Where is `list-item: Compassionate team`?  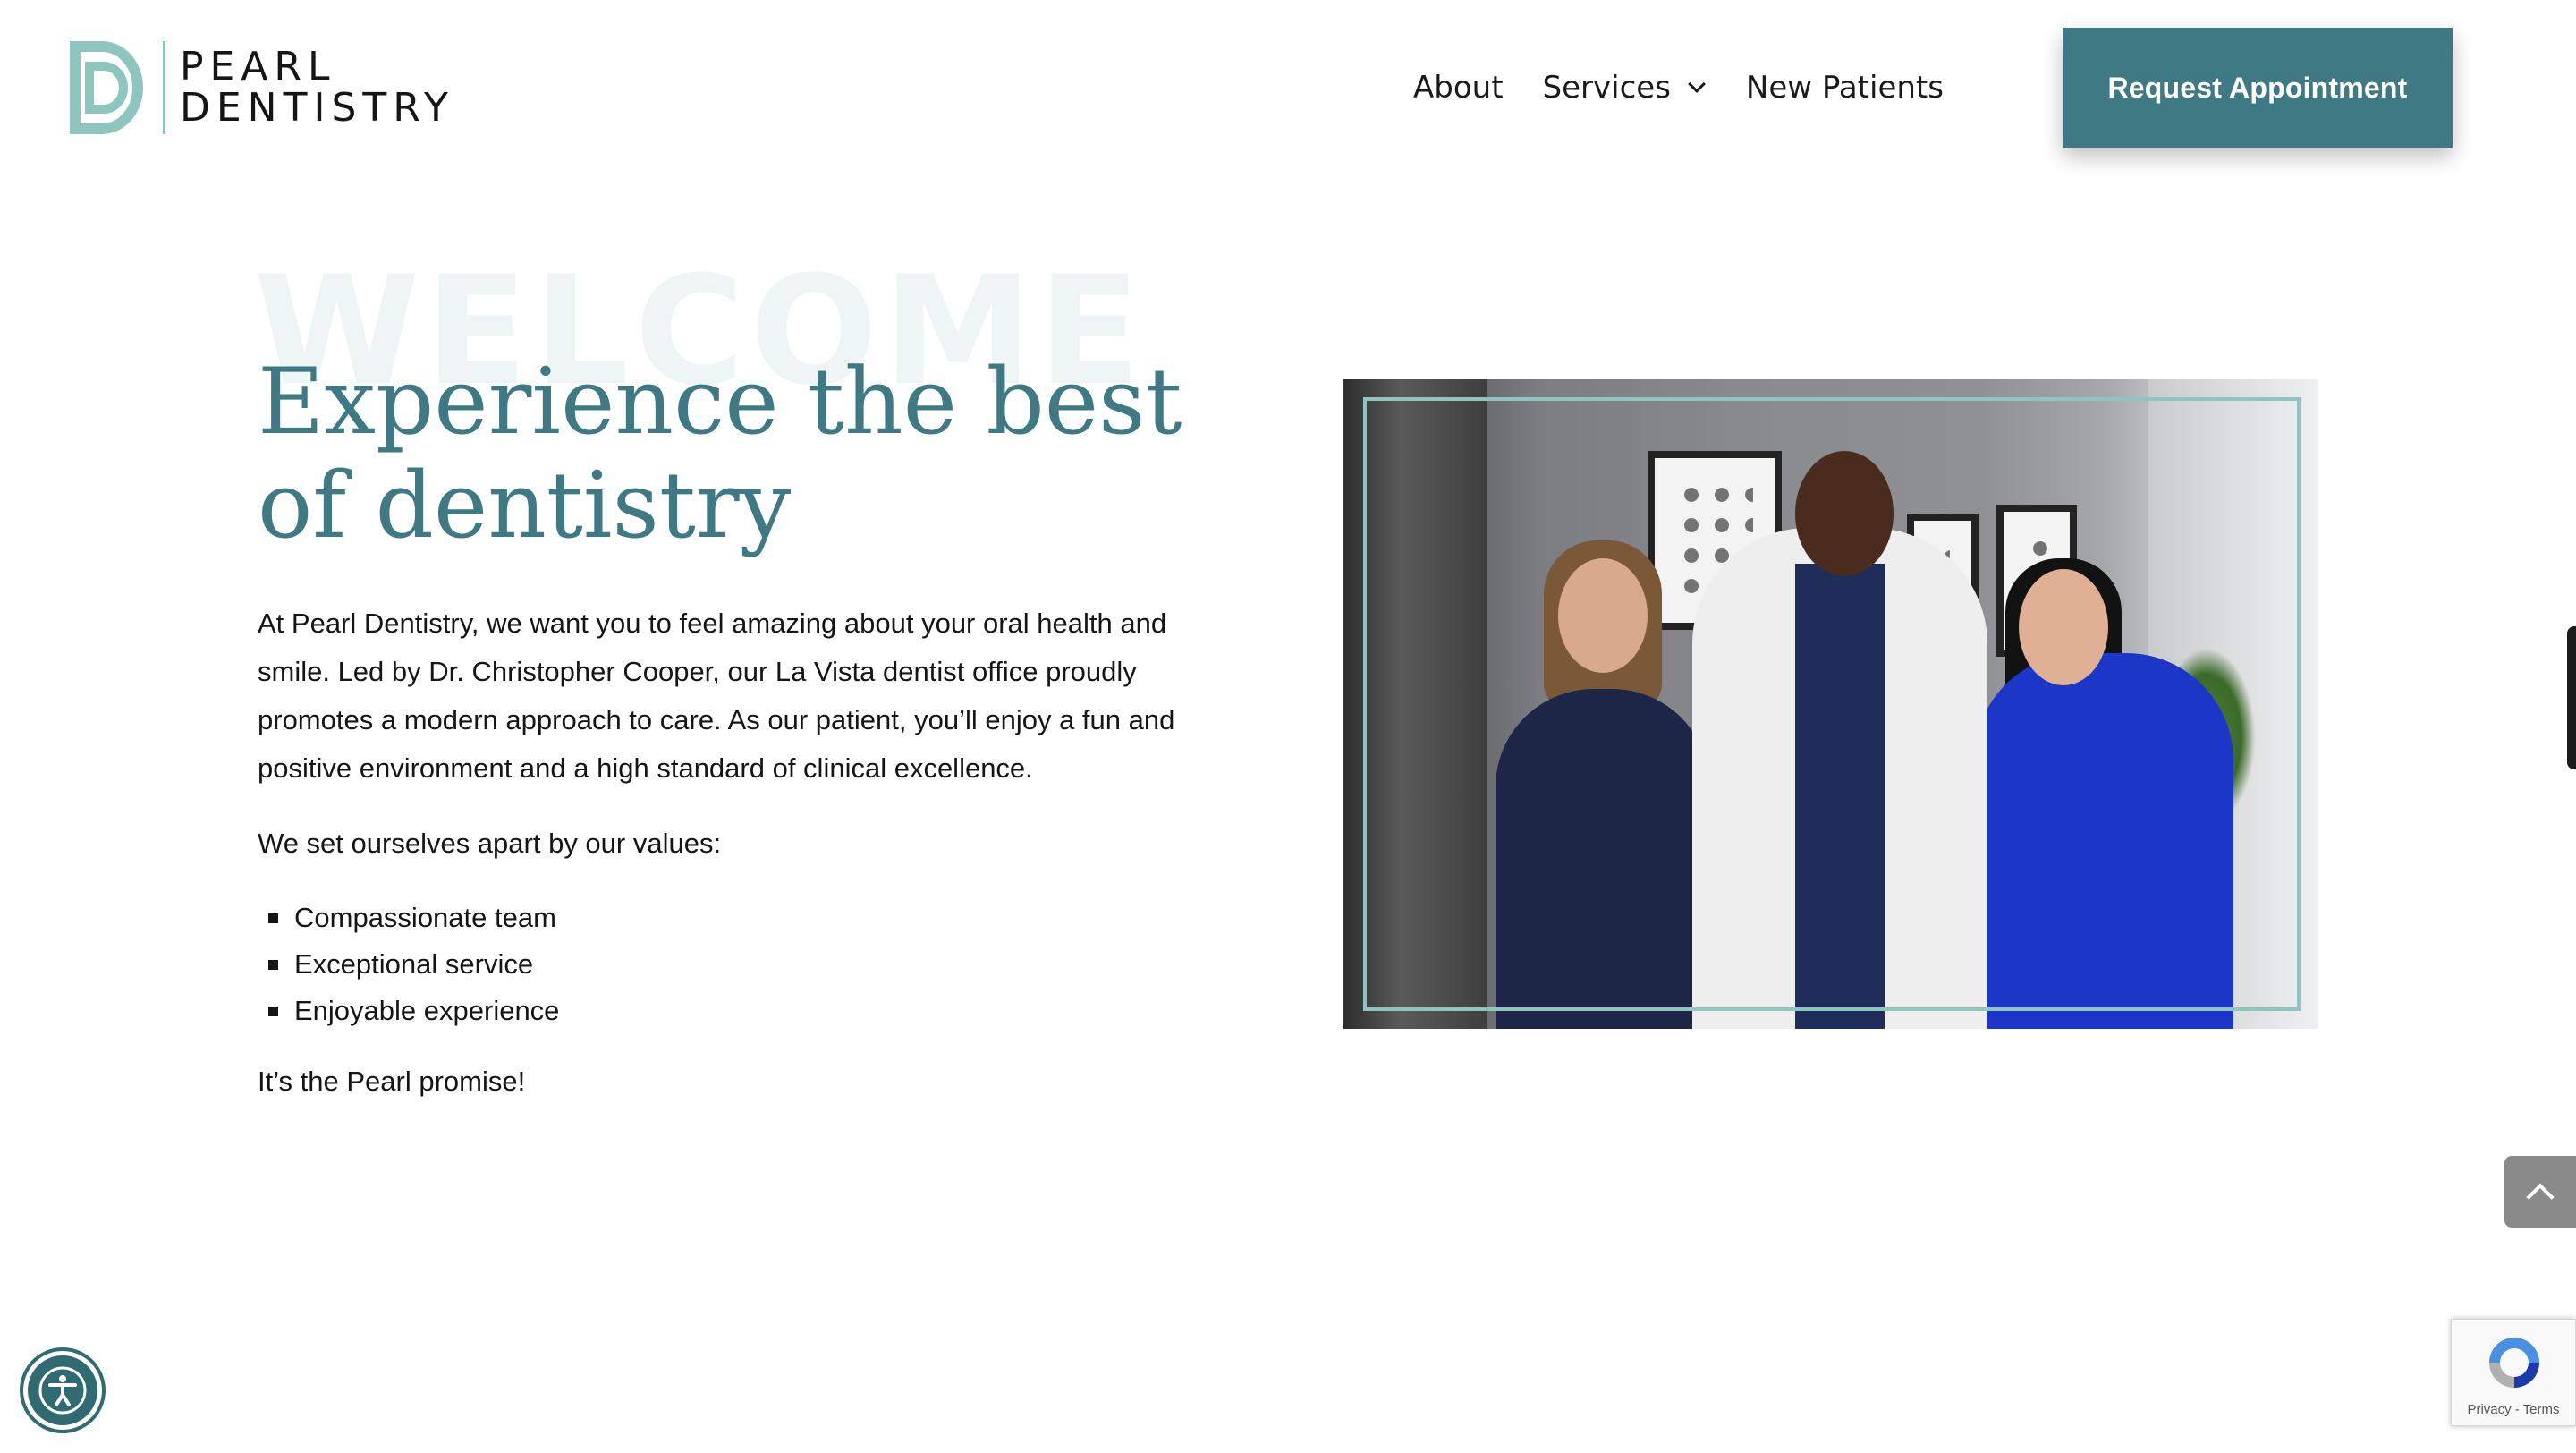
list-item: Compassionate team is located at coordinates (732, 918).